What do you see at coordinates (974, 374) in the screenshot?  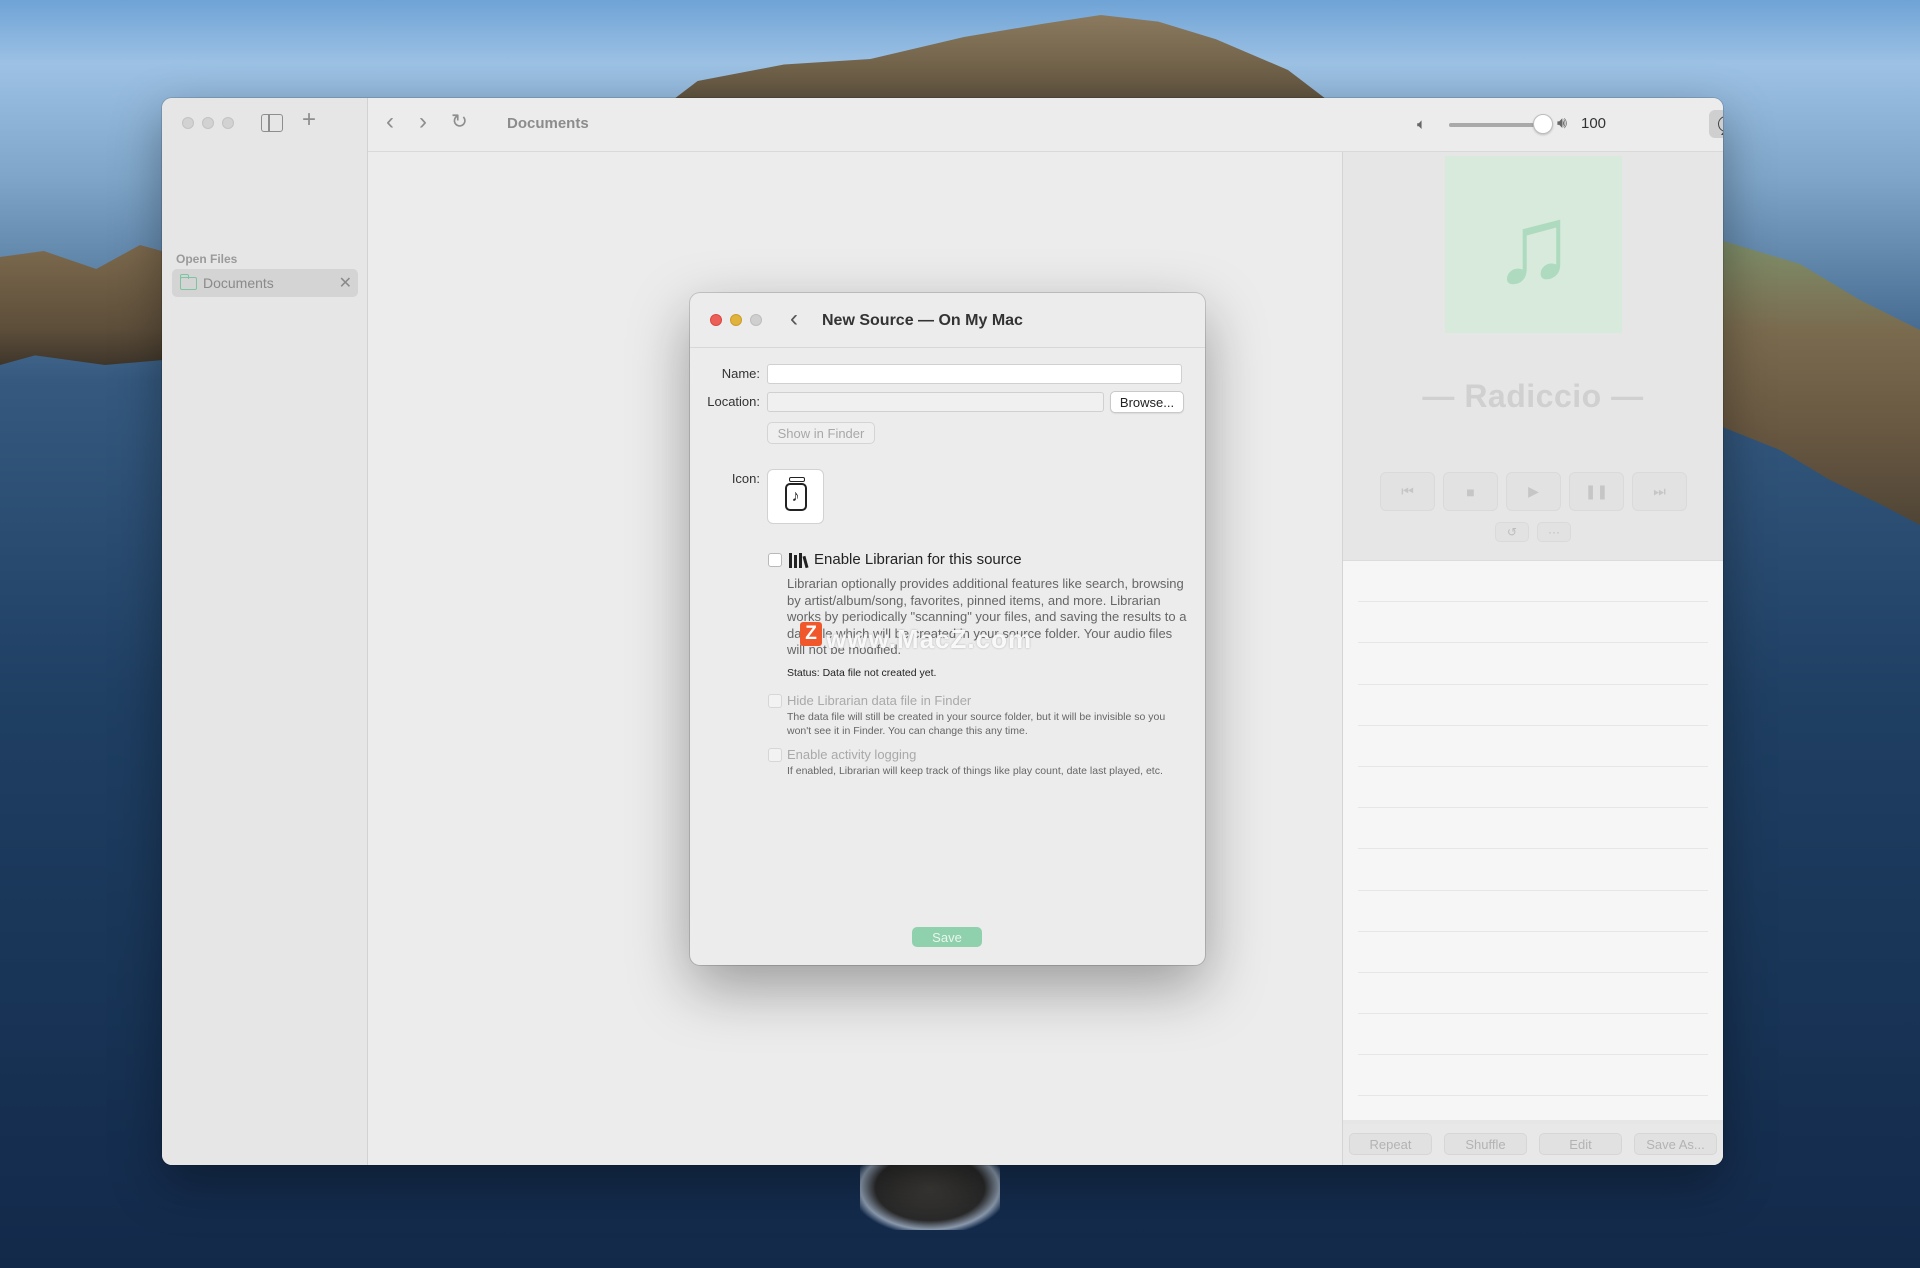 I see `name-field` at bounding box center [974, 374].